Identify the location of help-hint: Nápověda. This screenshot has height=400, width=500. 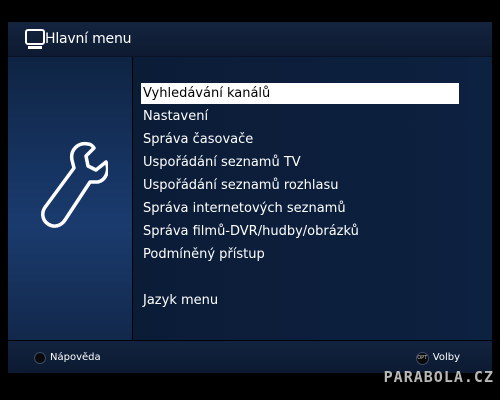
(67, 358).